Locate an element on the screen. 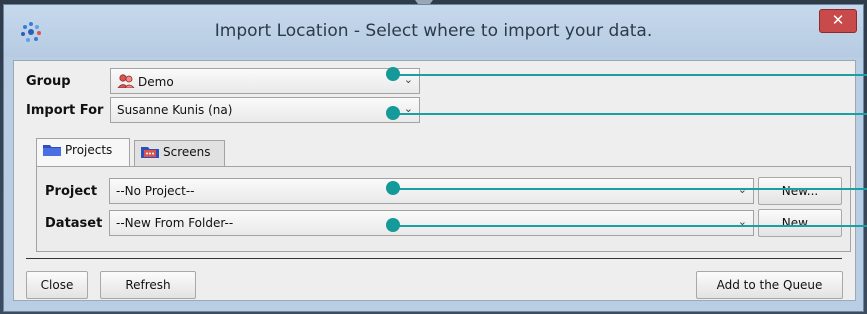 The width and height of the screenshot is (867, 314). project-value: --No Project-- is located at coordinates (155, 191).